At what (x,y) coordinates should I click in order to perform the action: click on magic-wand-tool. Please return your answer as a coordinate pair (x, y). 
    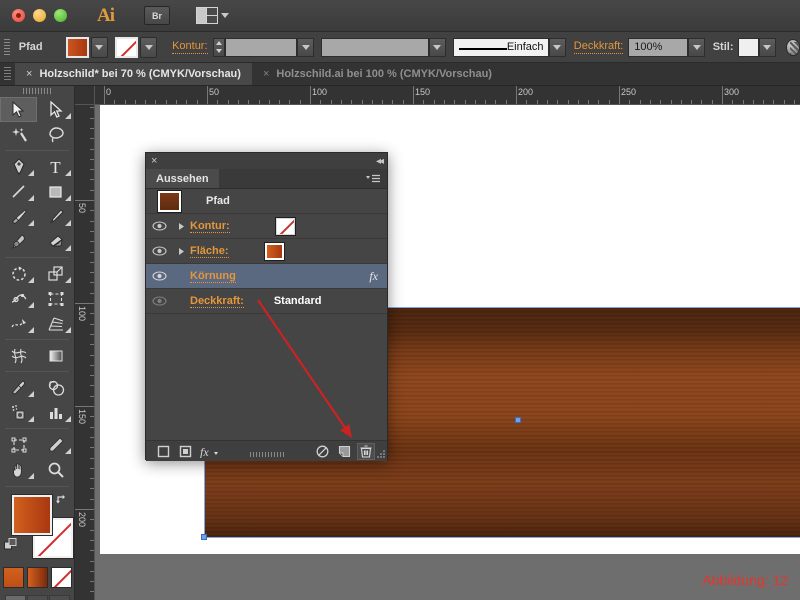
    Looking at the image, I should click on (18, 134).